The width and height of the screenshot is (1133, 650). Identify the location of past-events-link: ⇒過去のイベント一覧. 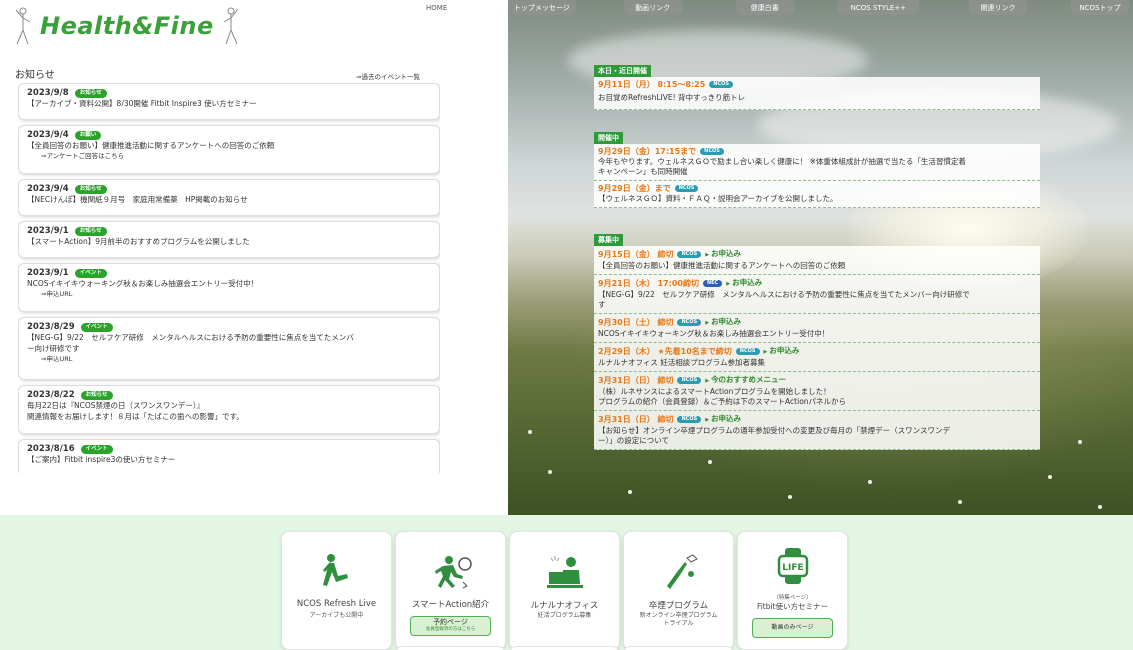
(388, 76).